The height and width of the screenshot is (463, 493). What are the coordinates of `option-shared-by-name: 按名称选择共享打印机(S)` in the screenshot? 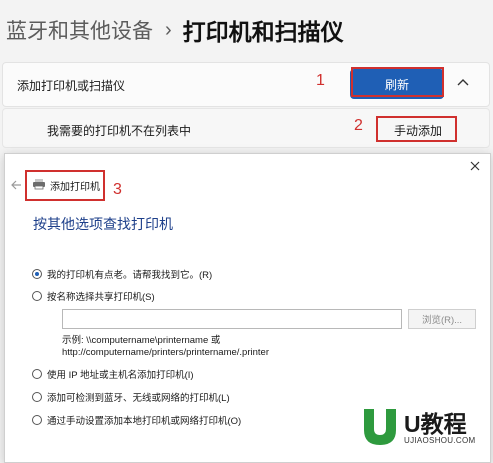 It's located at (93, 296).